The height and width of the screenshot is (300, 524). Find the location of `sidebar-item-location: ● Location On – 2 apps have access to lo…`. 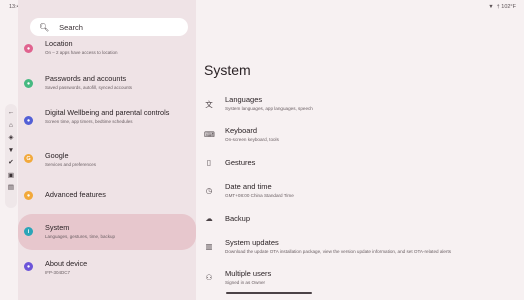

sidebar-item-location: ● Location On – 2 apps have access to lo… is located at coordinates (107, 49).